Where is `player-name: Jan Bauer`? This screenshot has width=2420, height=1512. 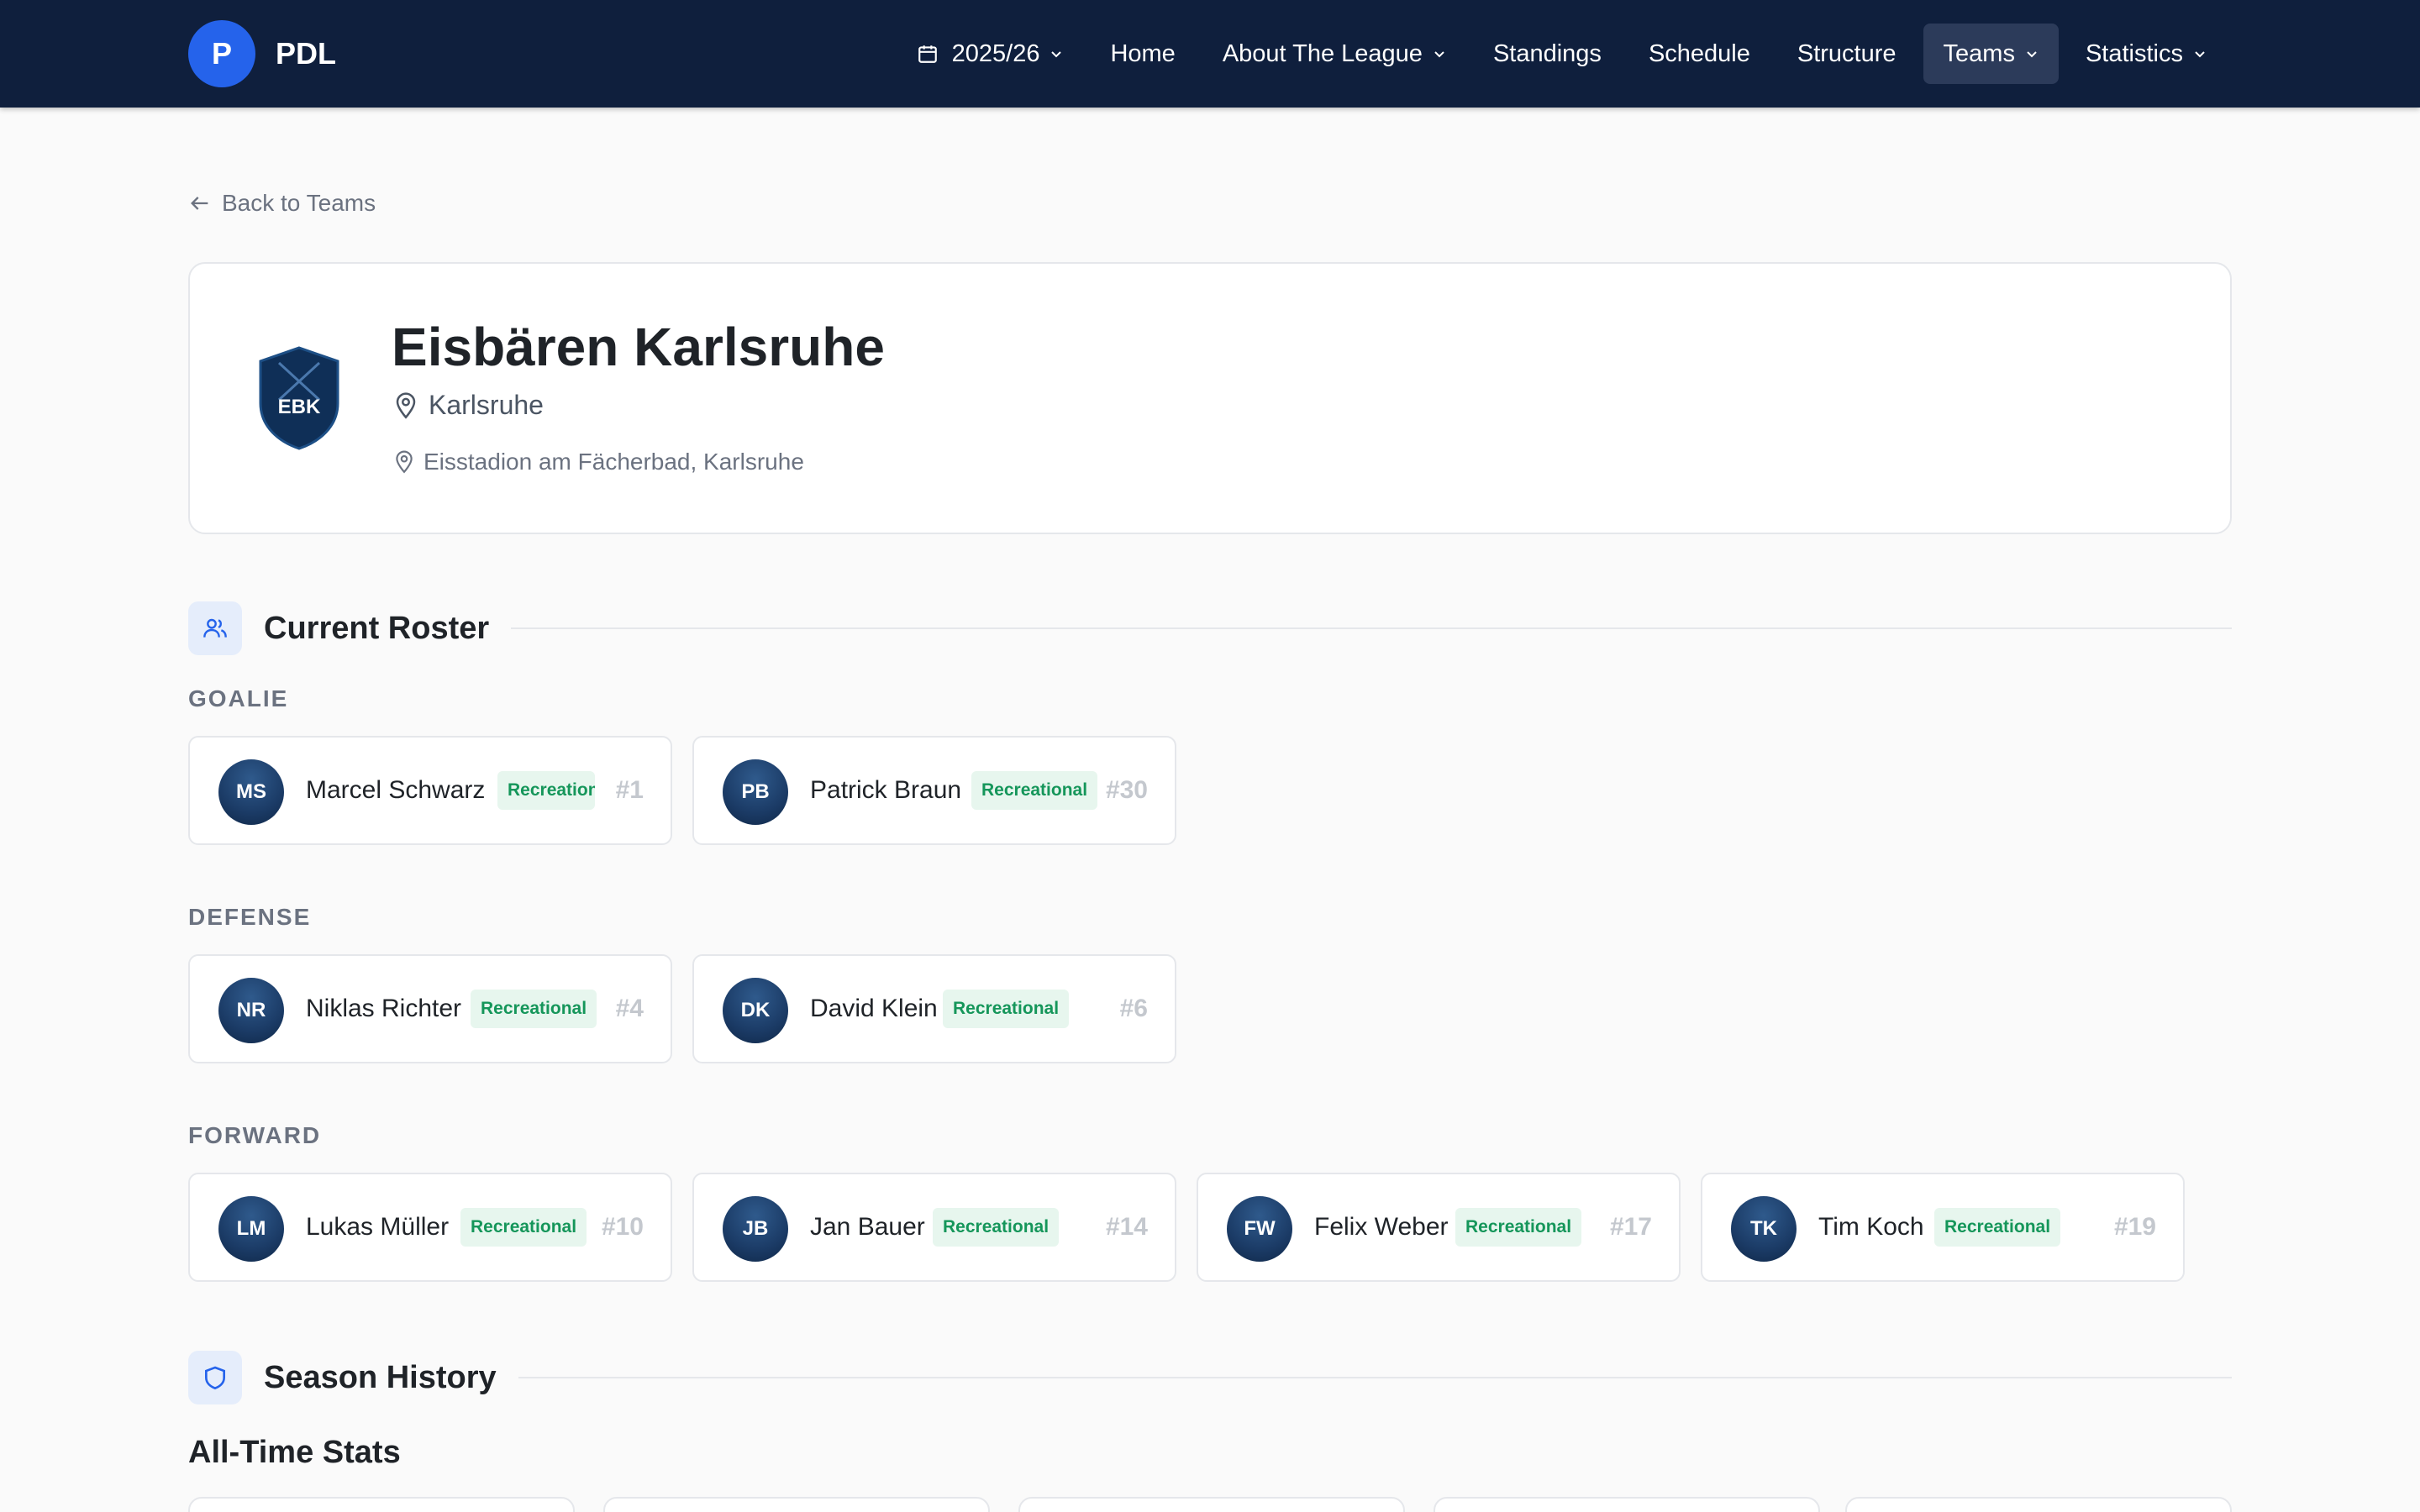 player-name: Jan Bauer is located at coordinates (868, 1227).